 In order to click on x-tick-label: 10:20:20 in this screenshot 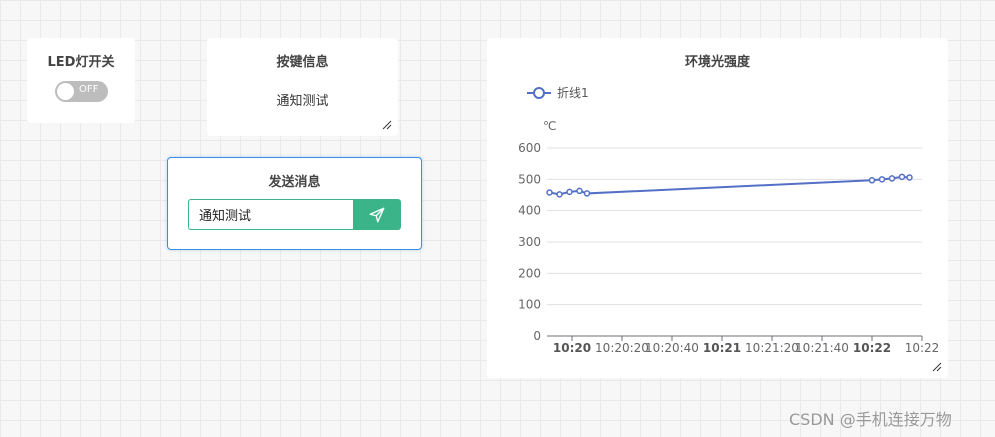, I will do `click(622, 348)`.